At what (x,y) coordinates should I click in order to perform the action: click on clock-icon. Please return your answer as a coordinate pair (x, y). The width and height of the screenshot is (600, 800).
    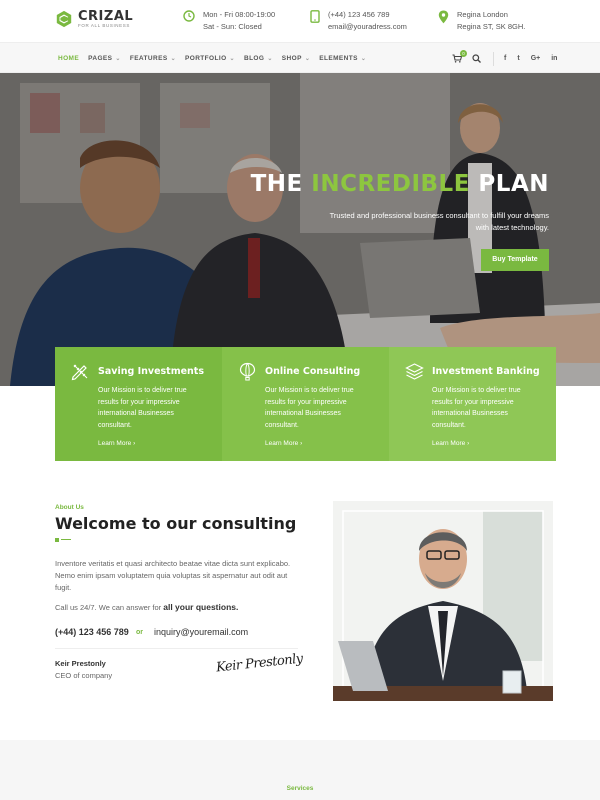
    Looking at the image, I should click on (189, 16).